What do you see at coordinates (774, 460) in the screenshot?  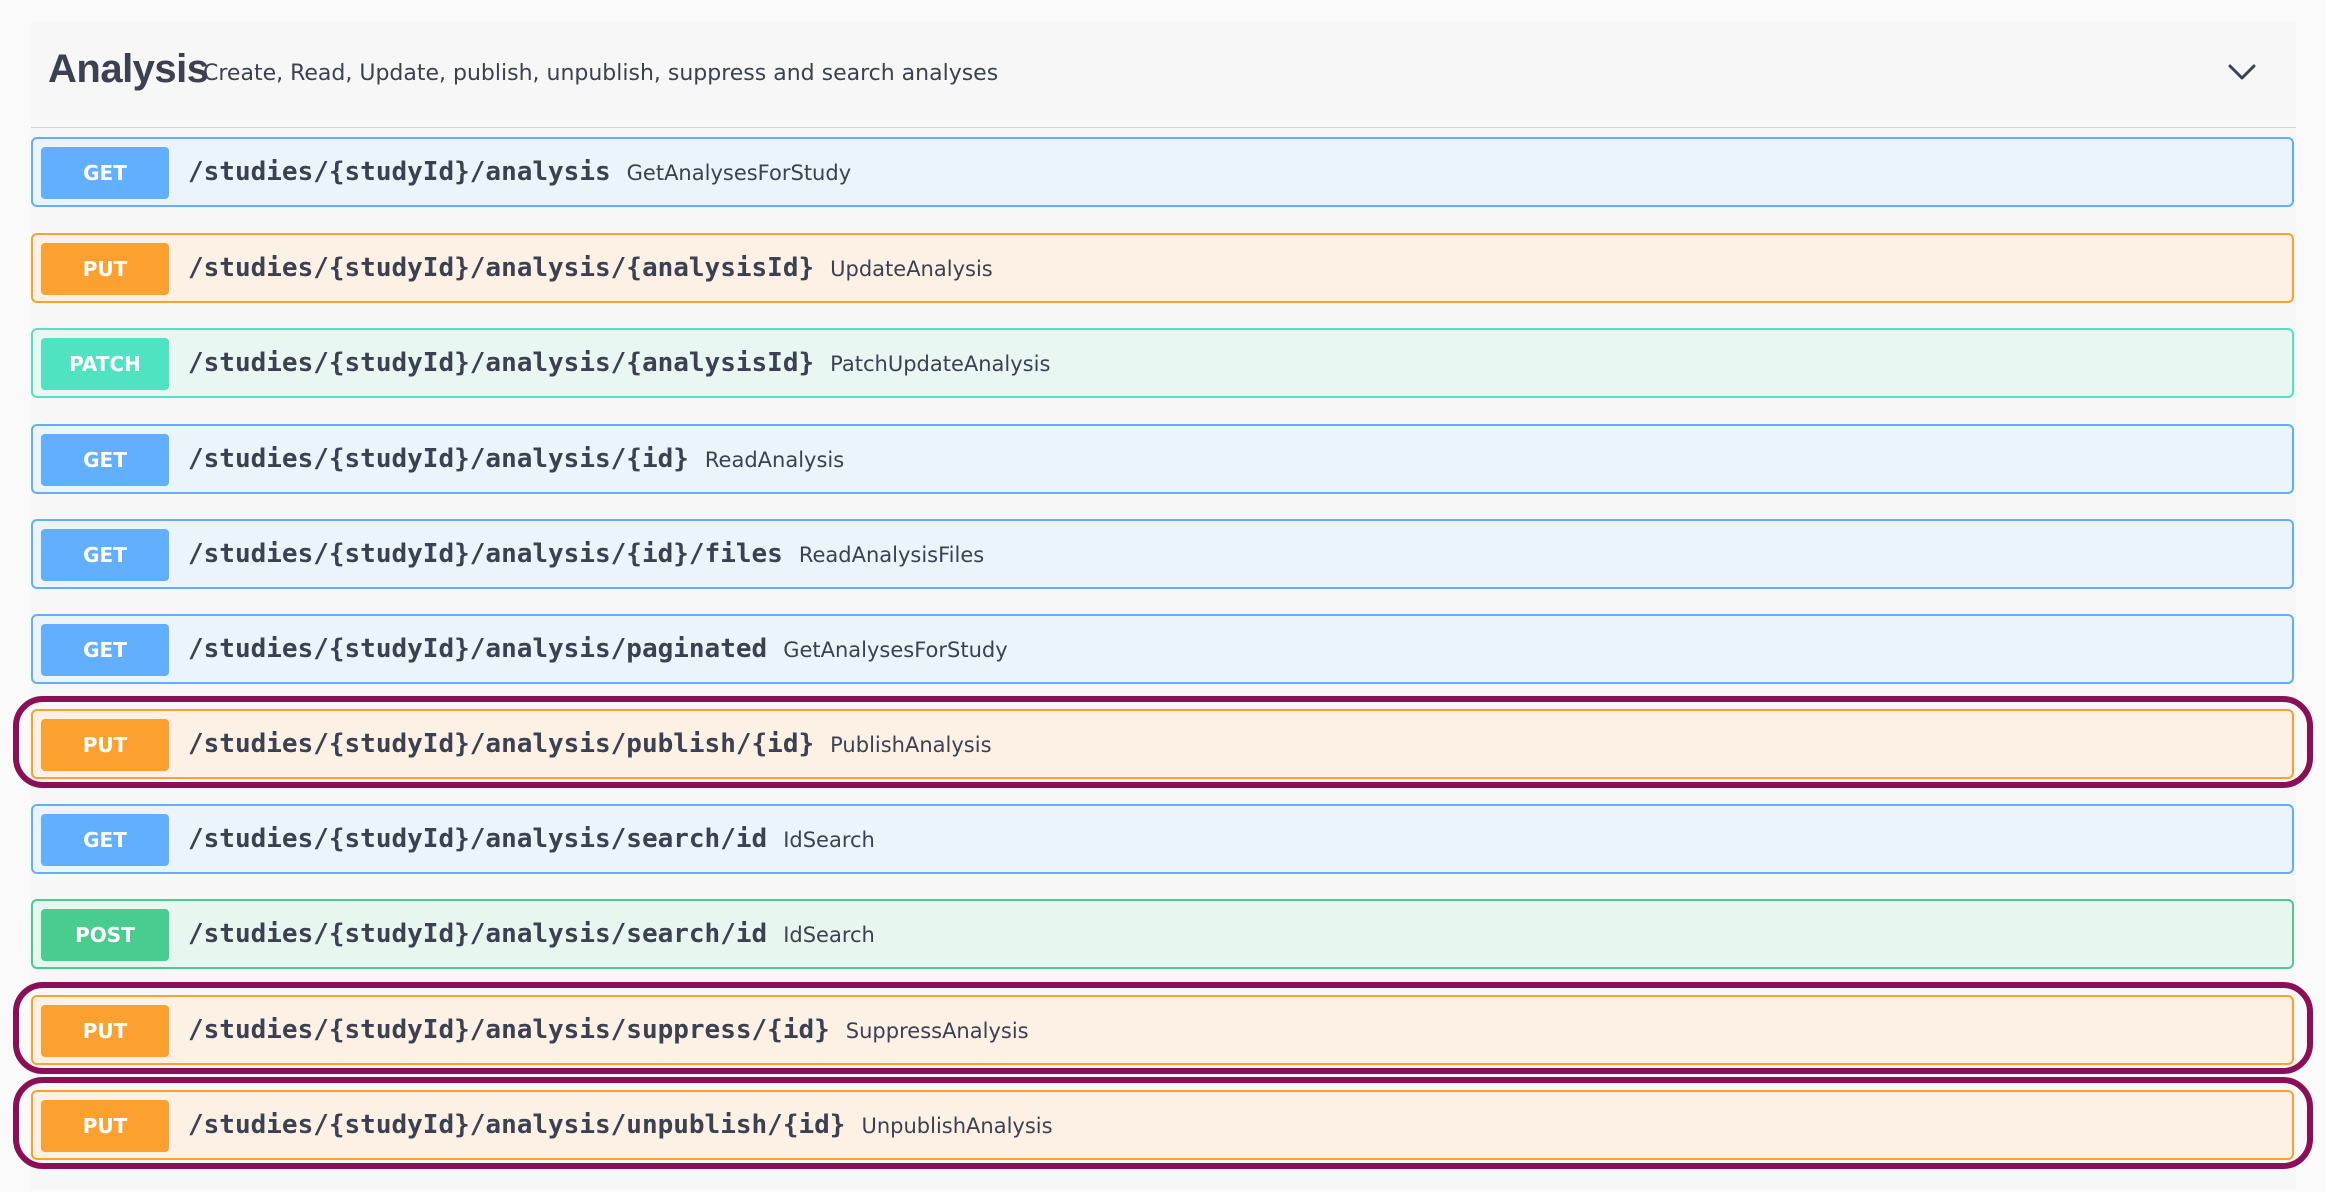 I see `operation-summary: ReadAnalysis` at bounding box center [774, 460].